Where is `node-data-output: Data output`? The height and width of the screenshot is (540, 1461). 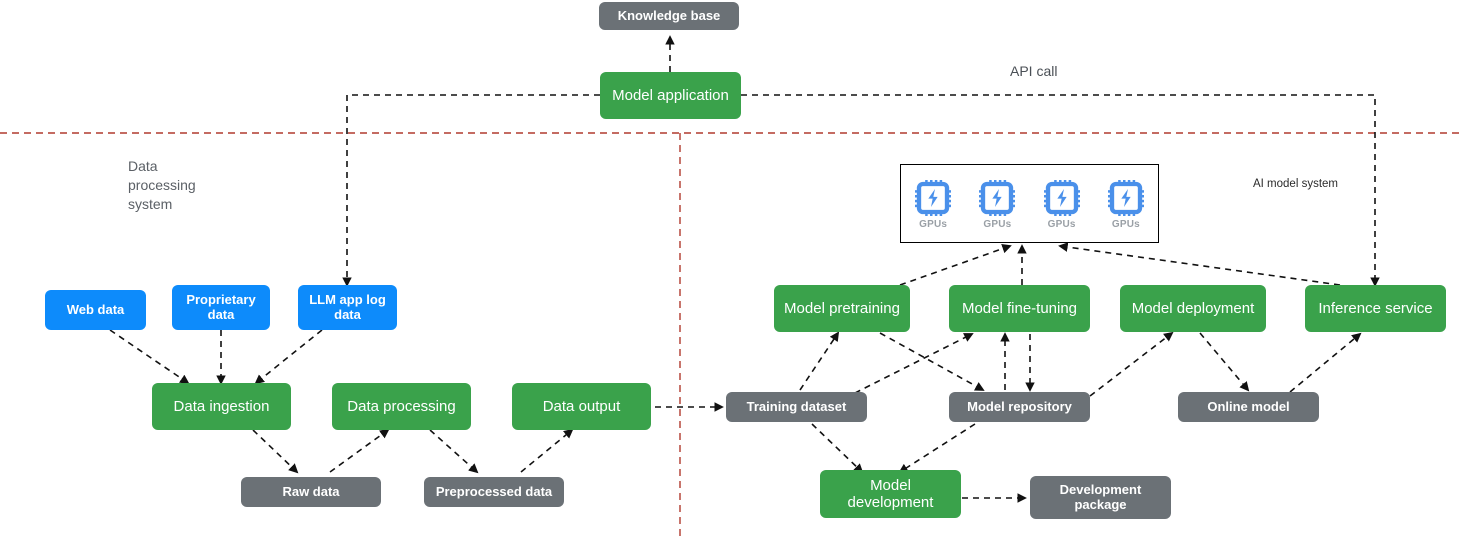
node-data-output: Data output is located at coordinates (581, 406).